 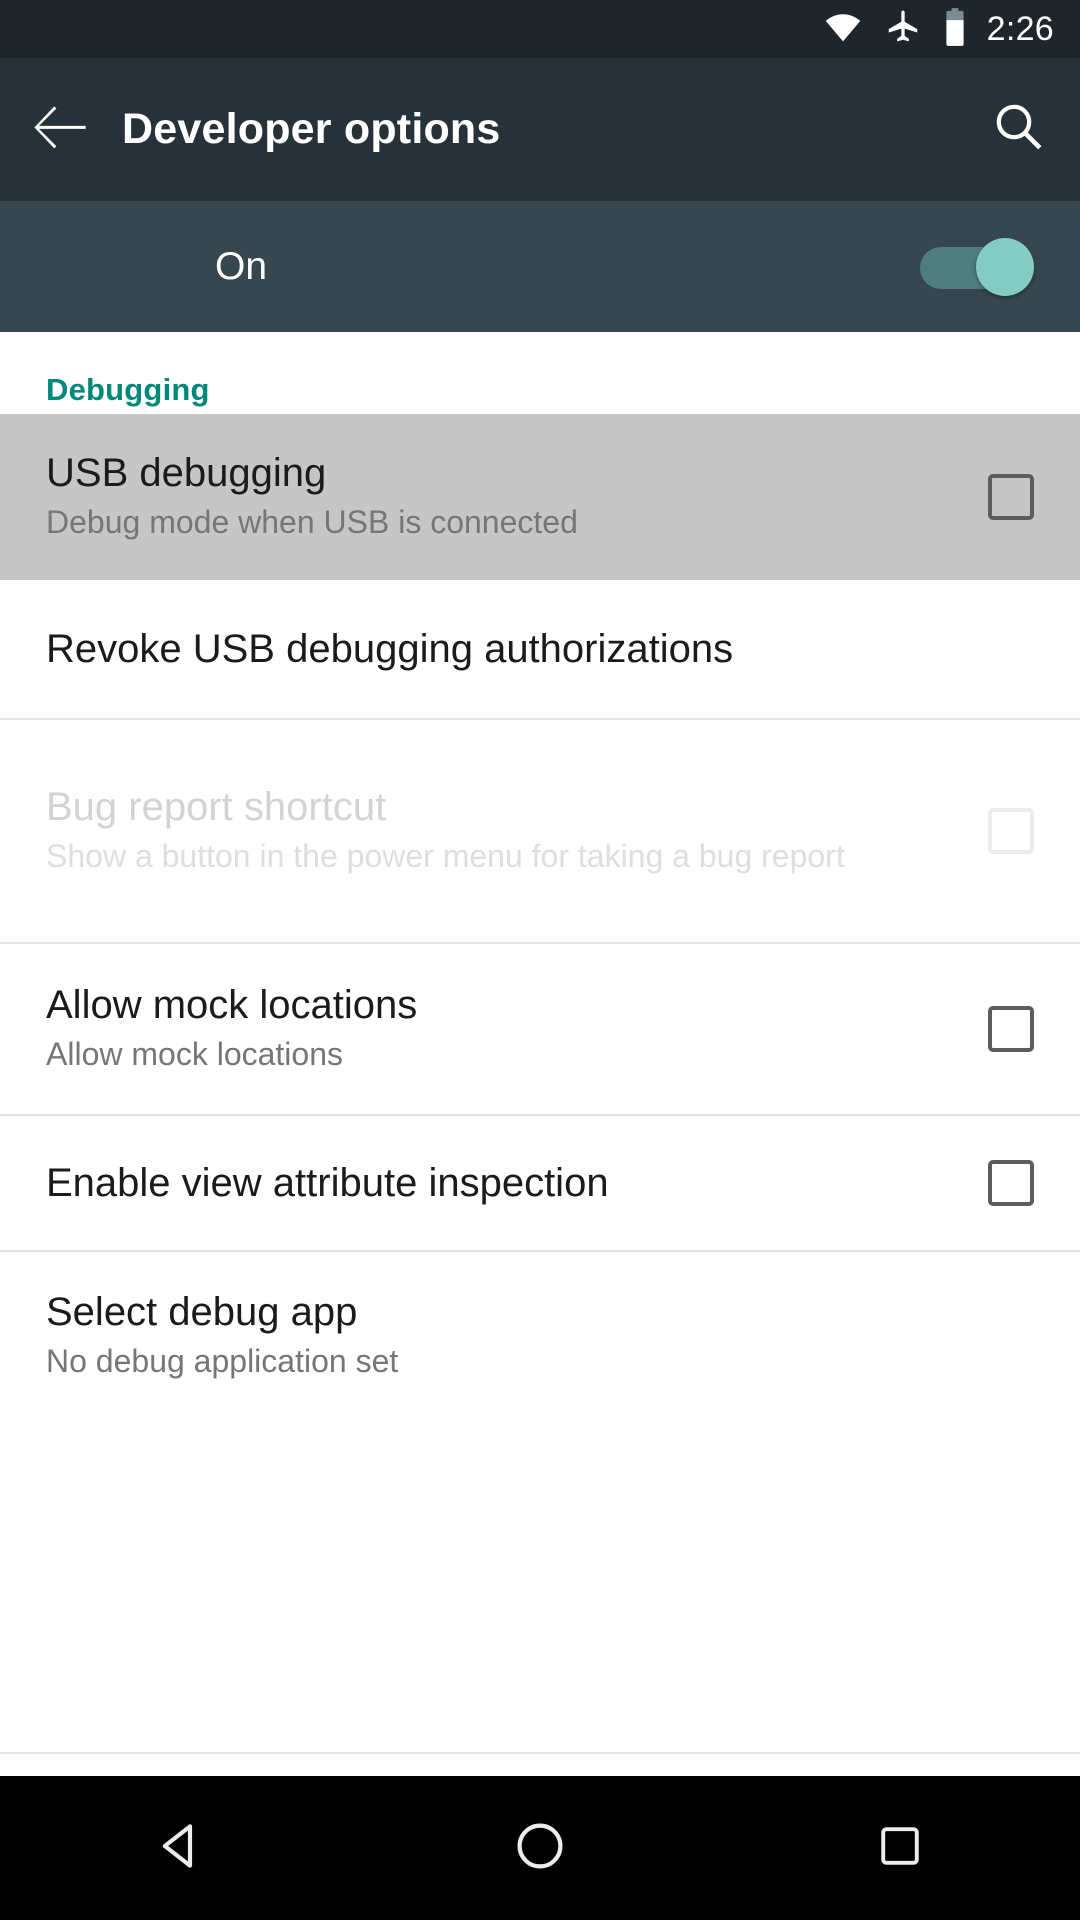 I want to click on section-header-debugging: Debugging, so click(x=540, y=373).